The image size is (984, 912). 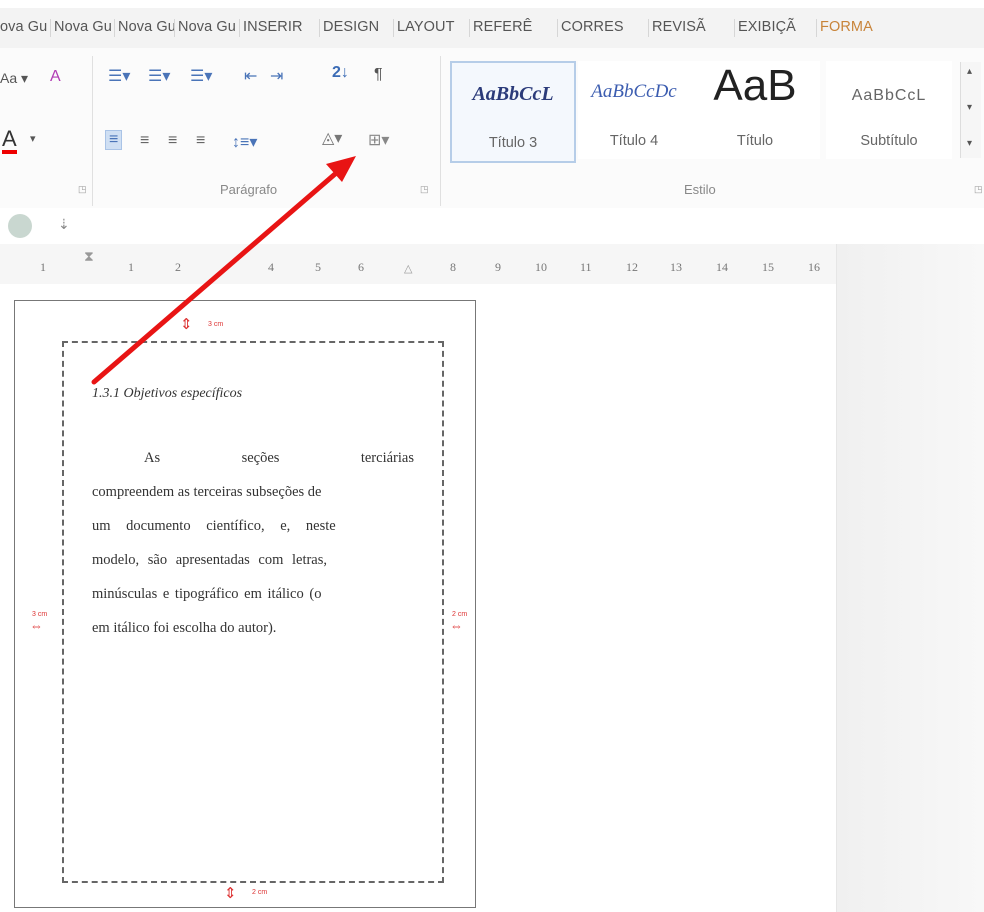 I want to click on annotation-arrow, so click(x=223, y=270).